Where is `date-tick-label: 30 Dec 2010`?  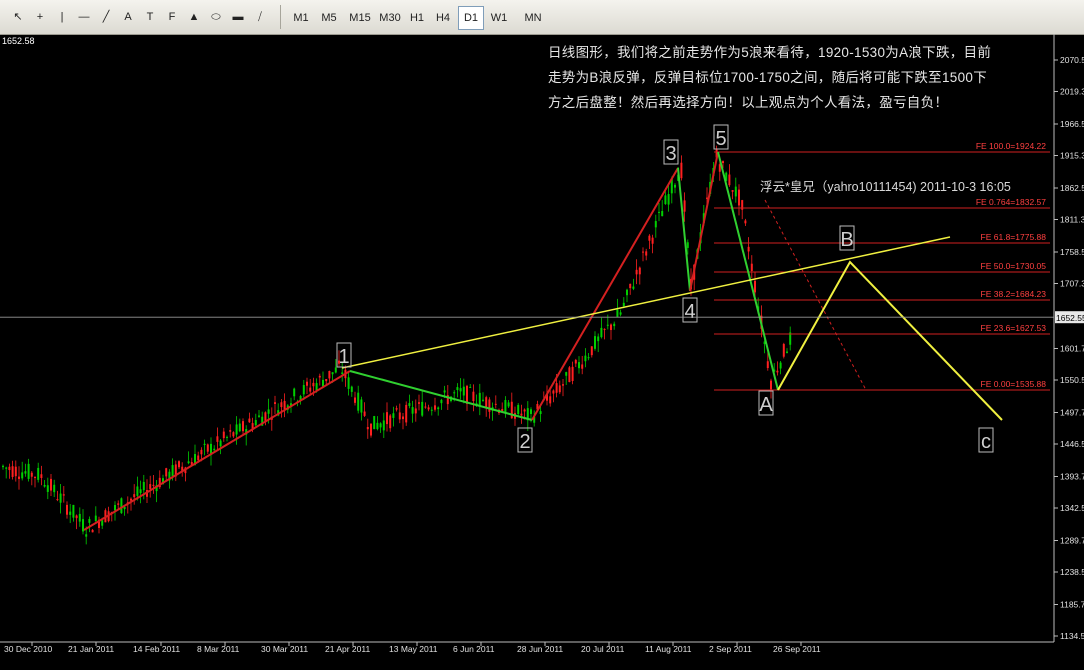 date-tick-label: 30 Dec 2010 is located at coordinates (28, 649).